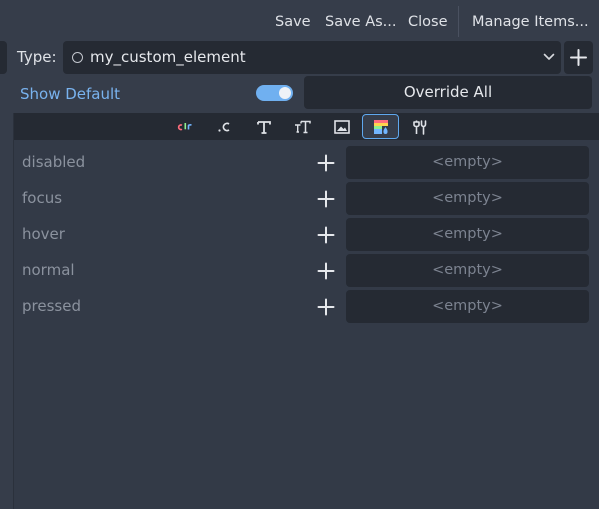 This screenshot has width=599, height=509. I want to click on item-name: focus, so click(42, 198).